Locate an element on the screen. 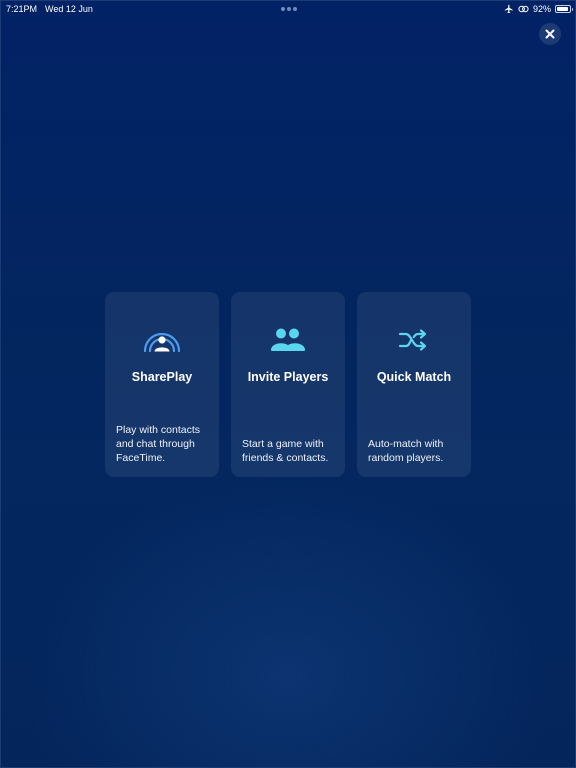 The height and width of the screenshot is (768, 576). close-icon is located at coordinates (550, 34).